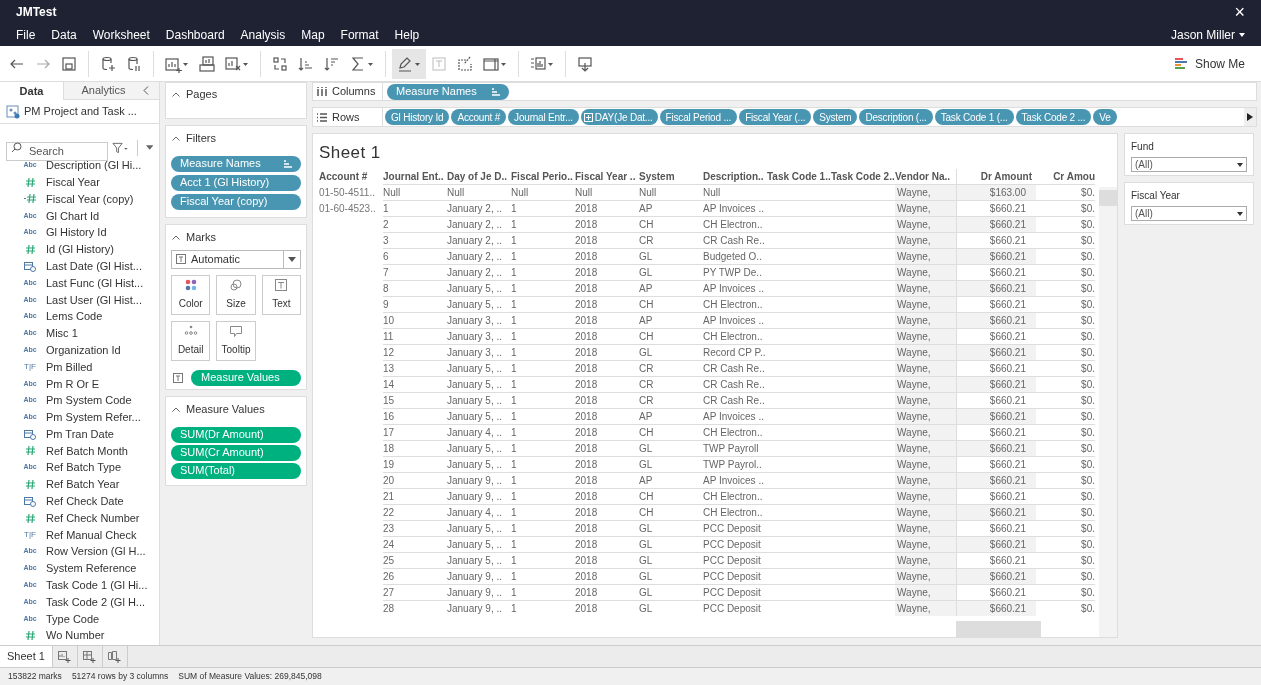 This screenshot has width=1261, height=685. I want to click on table-cell: AP Invoices .., so click(735, 416).